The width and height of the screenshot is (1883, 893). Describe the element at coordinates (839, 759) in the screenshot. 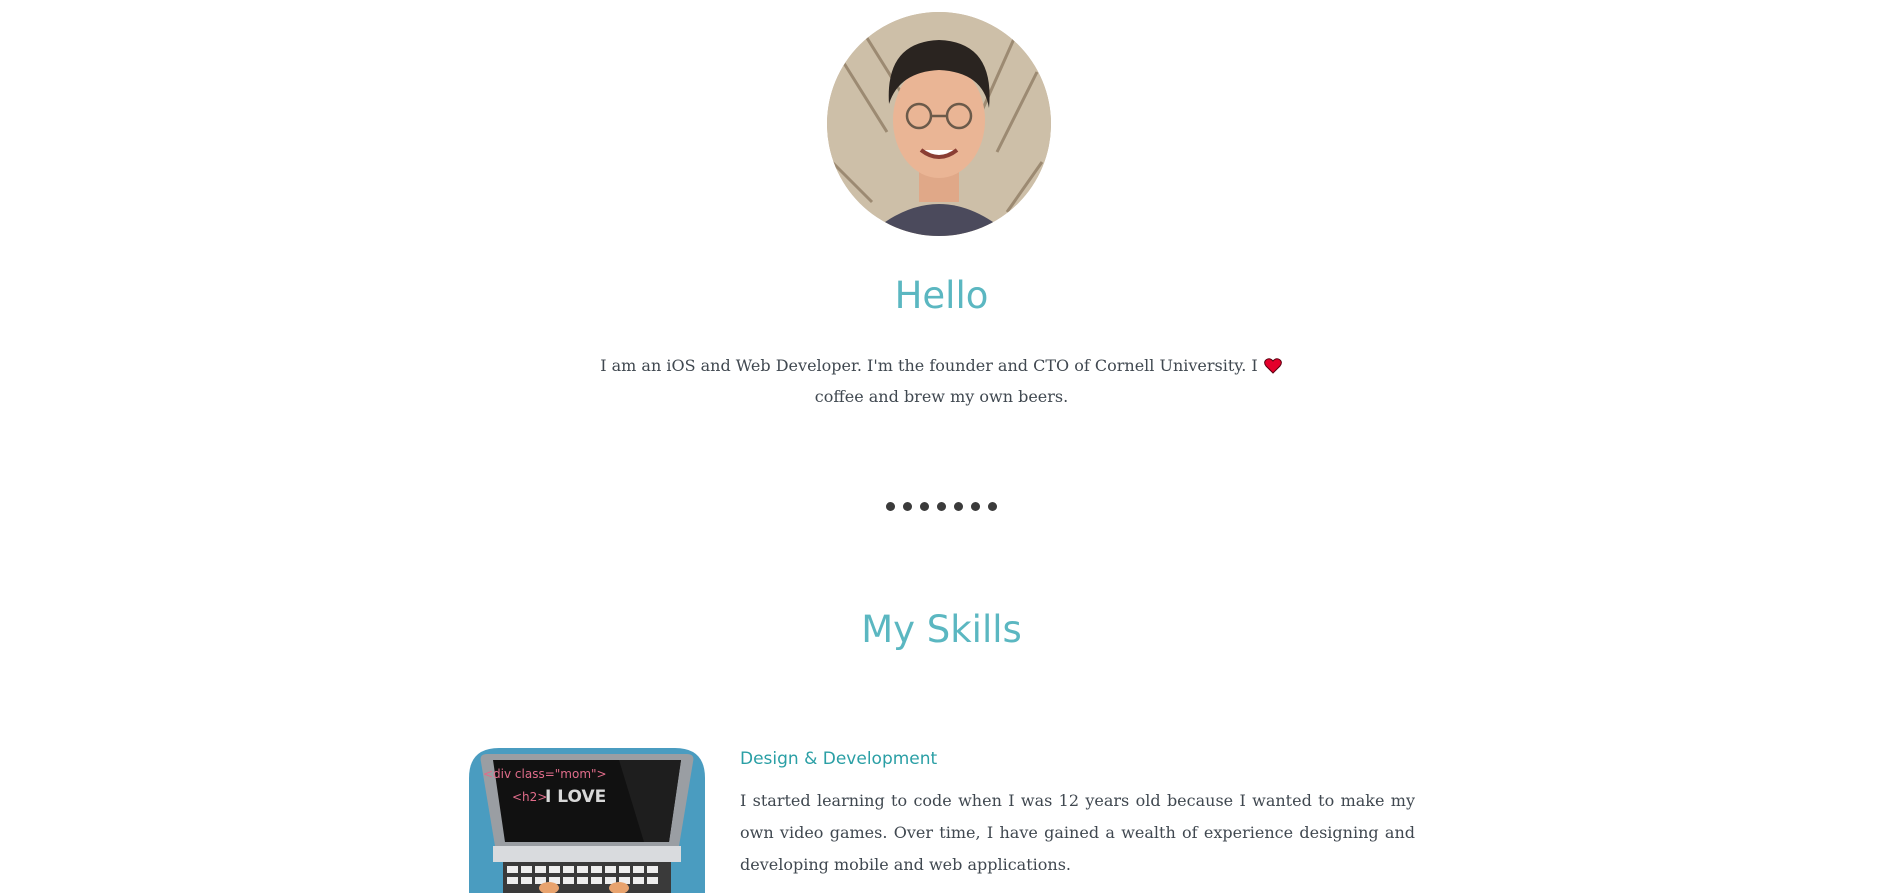

I see `skill-heading-design-development: Design & Development` at that location.